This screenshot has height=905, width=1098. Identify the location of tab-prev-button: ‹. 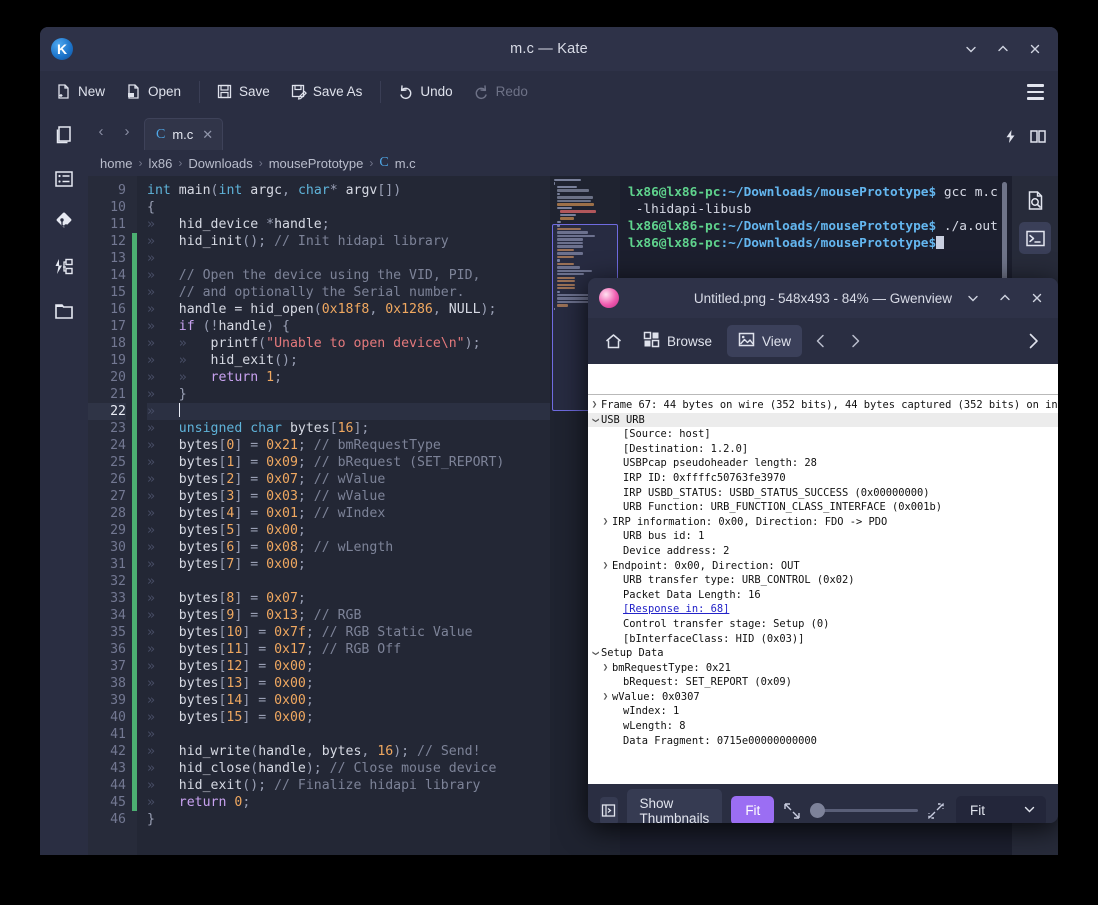
(101, 131).